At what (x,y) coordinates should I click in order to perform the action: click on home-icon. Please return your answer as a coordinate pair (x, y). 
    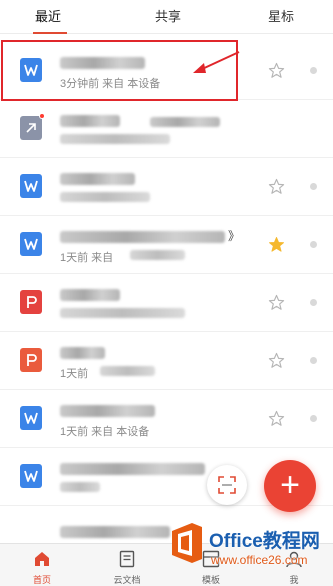
    Looking at the image, I should click on (42, 559).